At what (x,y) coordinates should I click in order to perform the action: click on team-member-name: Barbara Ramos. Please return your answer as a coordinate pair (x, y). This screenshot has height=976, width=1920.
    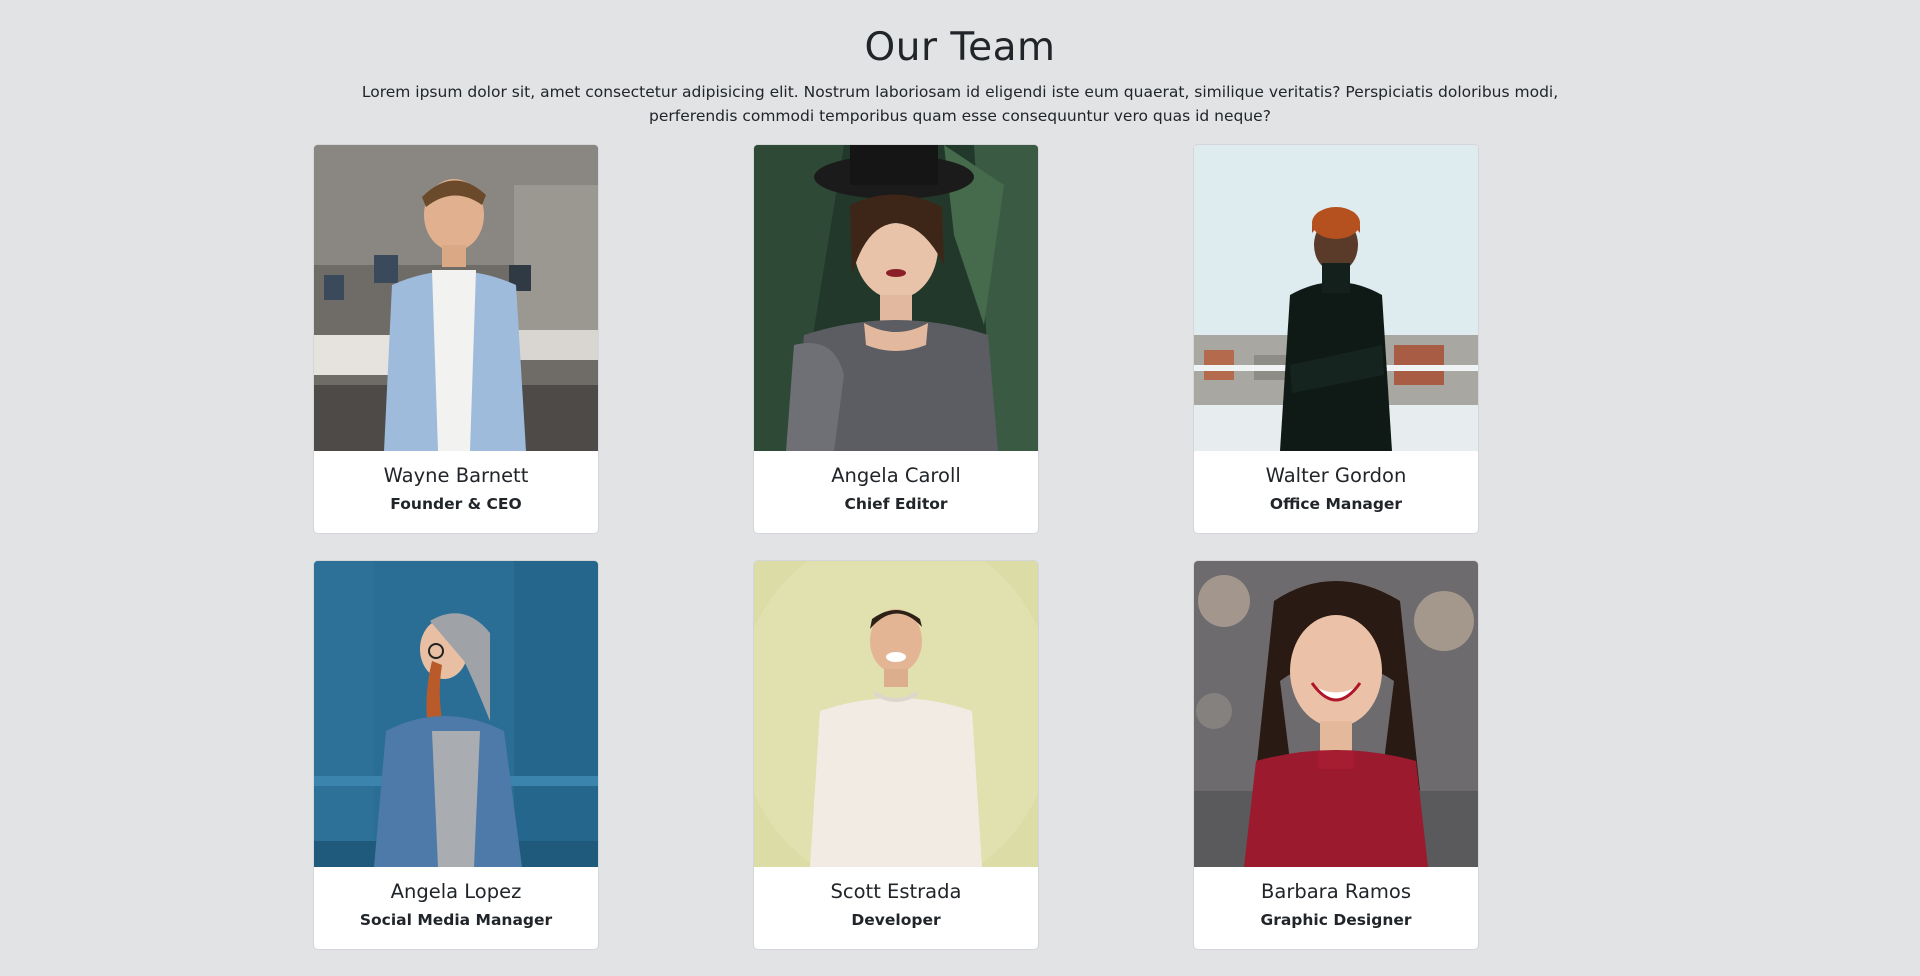
    Looking at the image, I should click on (1336, 891).